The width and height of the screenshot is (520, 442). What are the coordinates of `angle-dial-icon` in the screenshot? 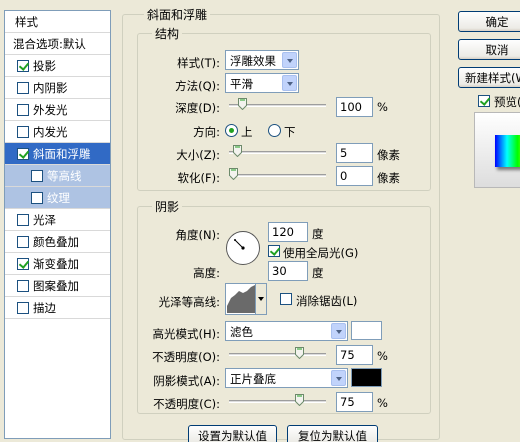 It's located at (243, 248).